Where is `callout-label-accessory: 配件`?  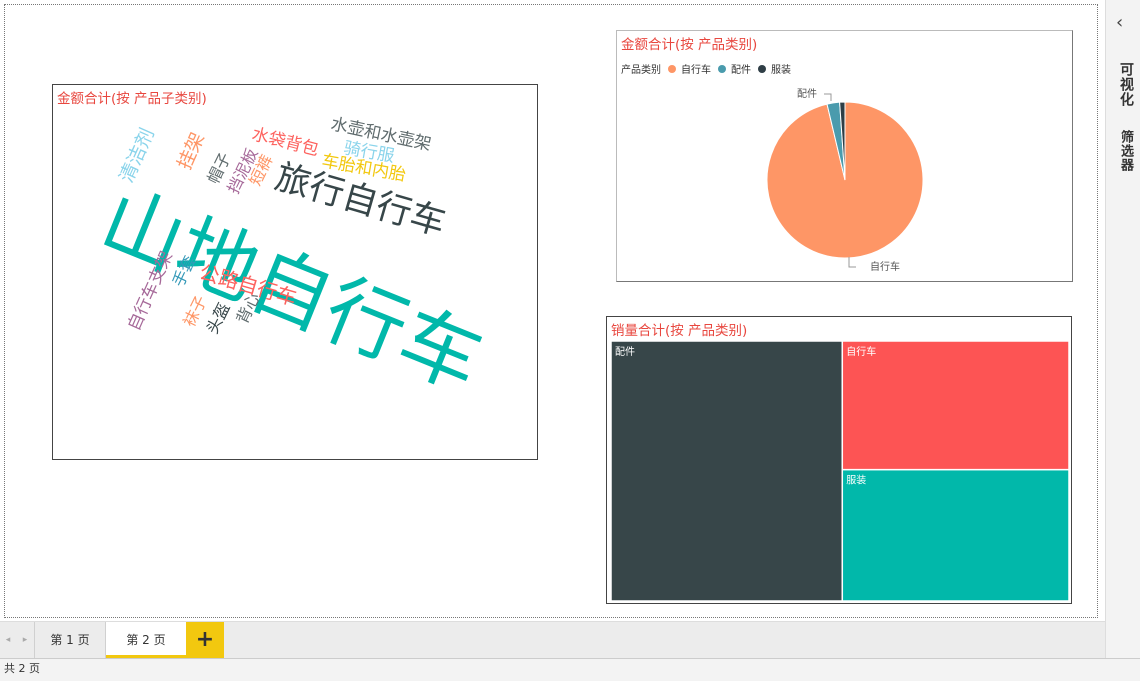
callout-label-accessory: 配件 is located at coordinates (807, 94).